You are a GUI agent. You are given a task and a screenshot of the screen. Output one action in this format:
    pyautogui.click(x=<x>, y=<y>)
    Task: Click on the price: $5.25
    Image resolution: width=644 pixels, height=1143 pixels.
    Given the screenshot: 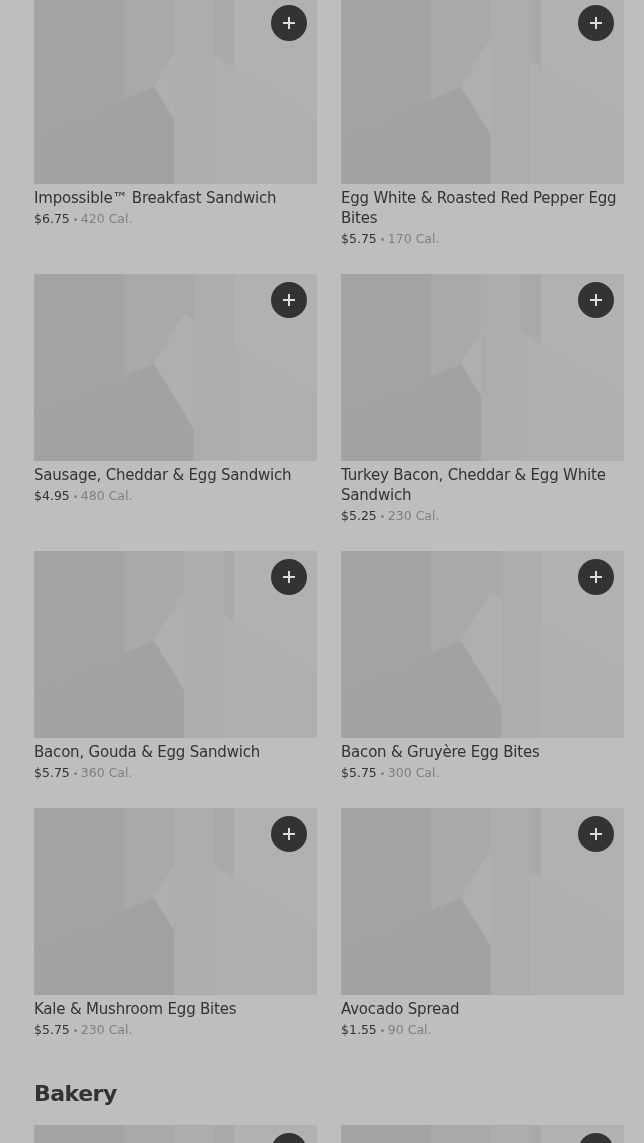 What is the action you would take?
    pyautogui.click(x=359, y=515)
    